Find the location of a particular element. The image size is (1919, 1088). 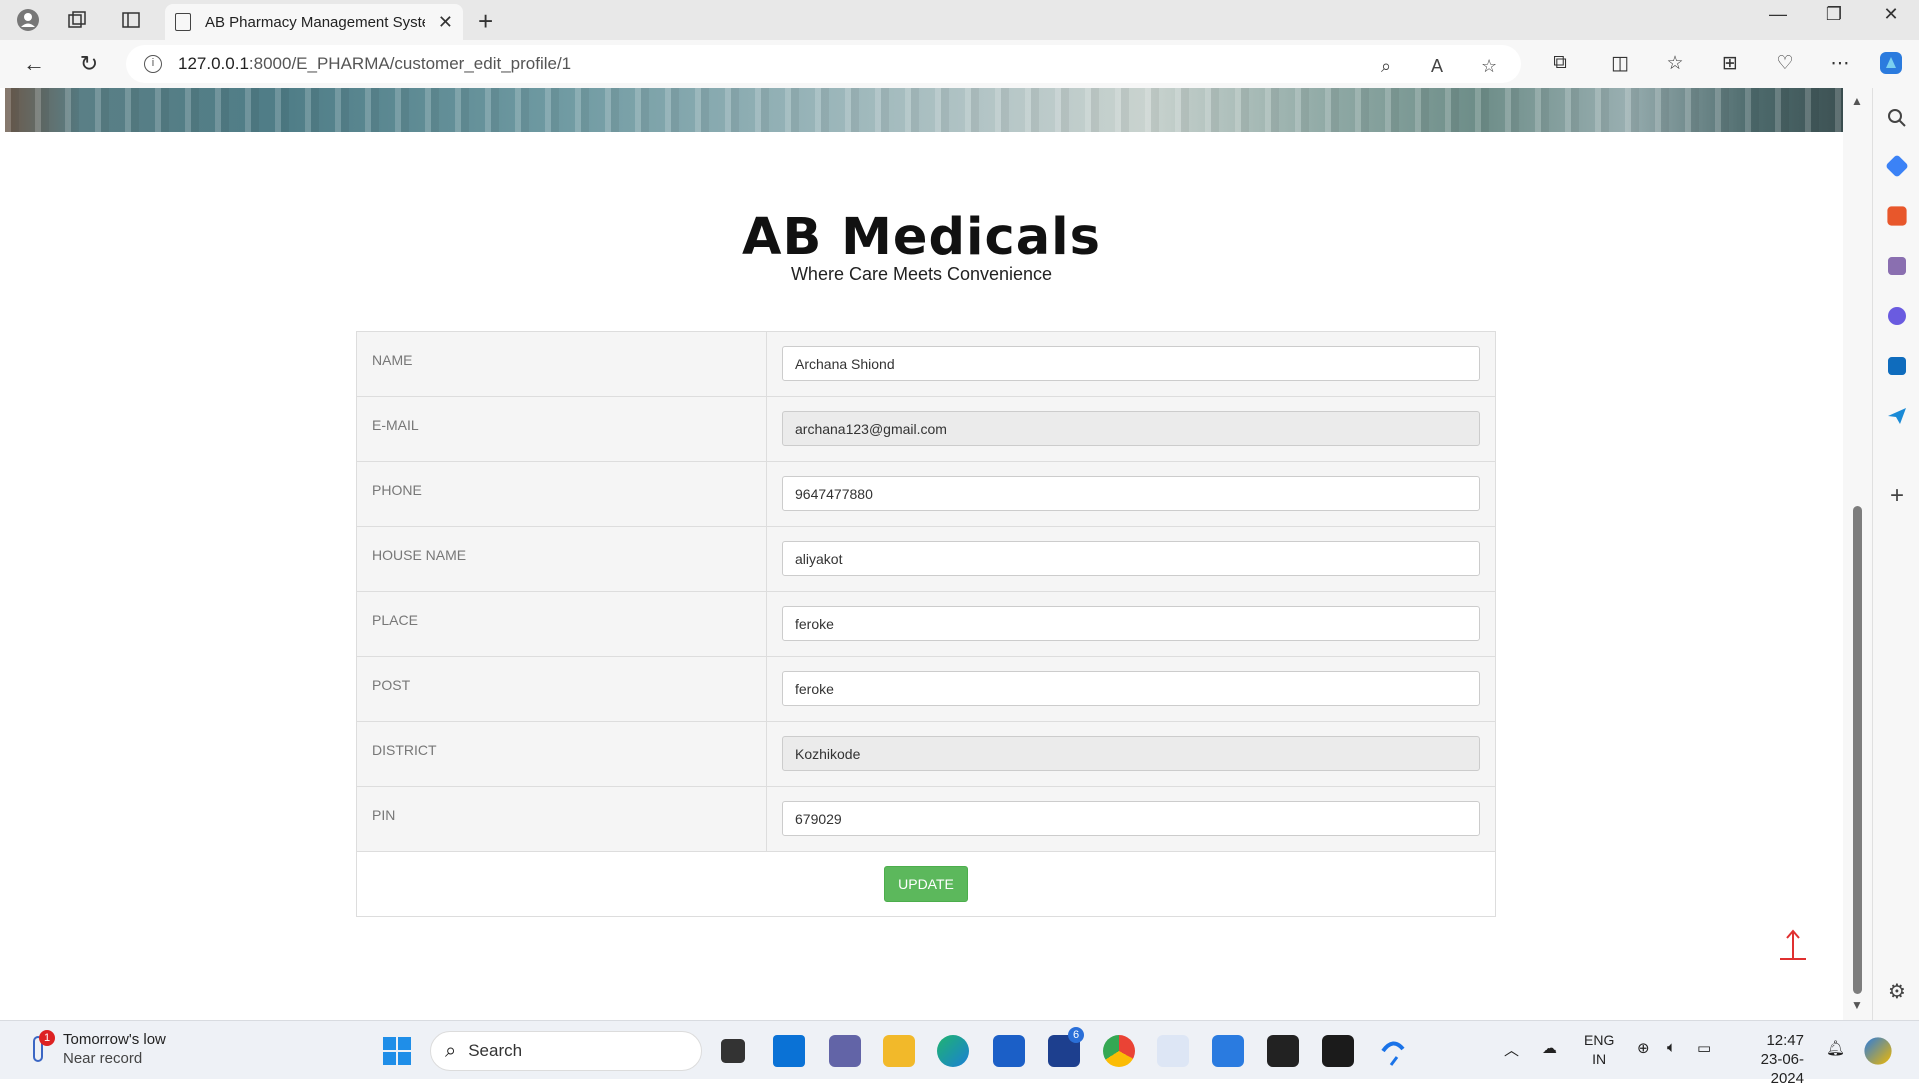

snip-tool-icon is located at coordinates (1393, 1051).